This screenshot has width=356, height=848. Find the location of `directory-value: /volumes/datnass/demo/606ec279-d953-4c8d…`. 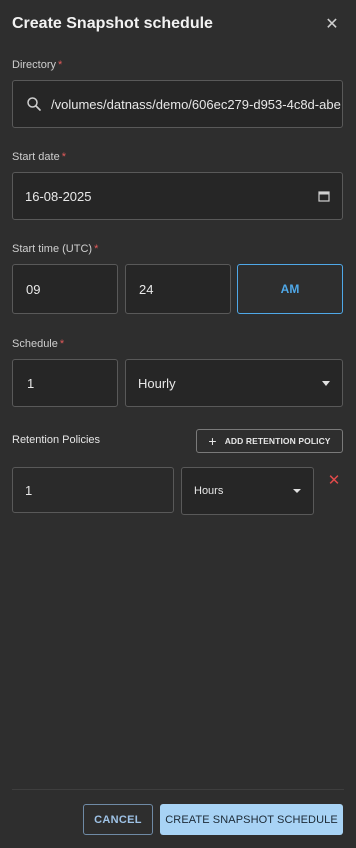

directory-value: /volumes/datnass/demo/606ec279-d953-4c8d… is located at coordinates (196, 104).